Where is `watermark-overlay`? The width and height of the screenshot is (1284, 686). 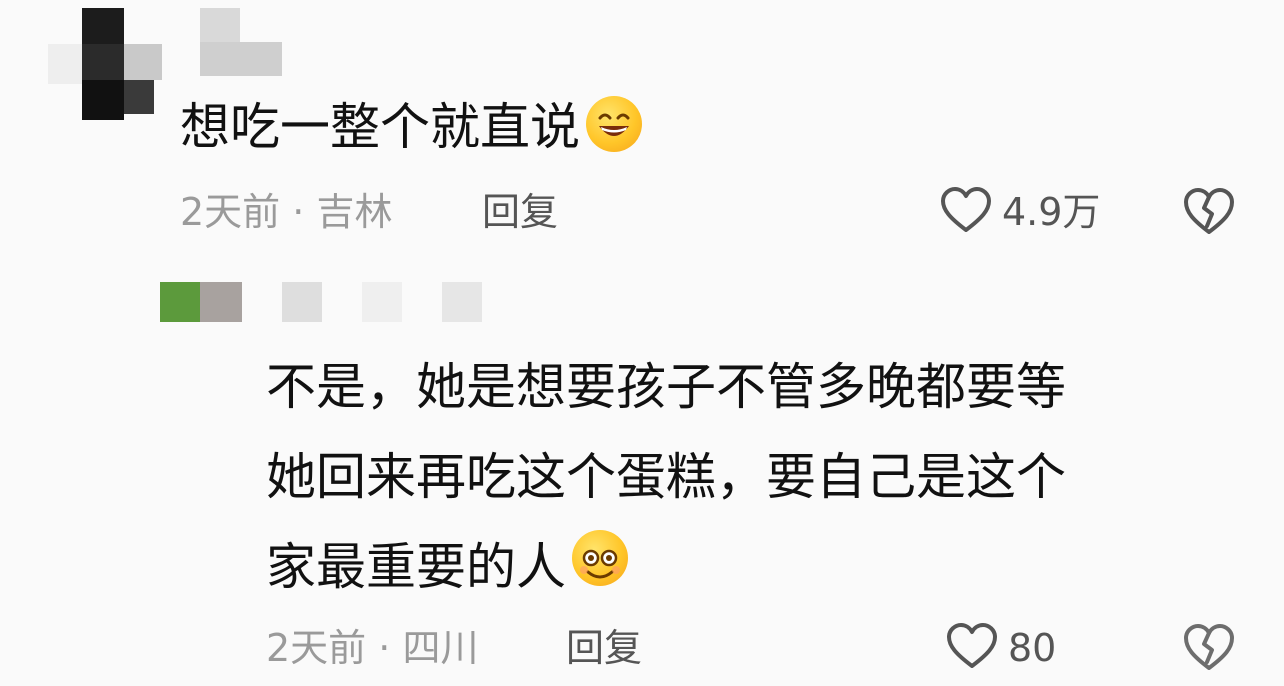
watermark-overlay is located at coordinates (1172, 649).